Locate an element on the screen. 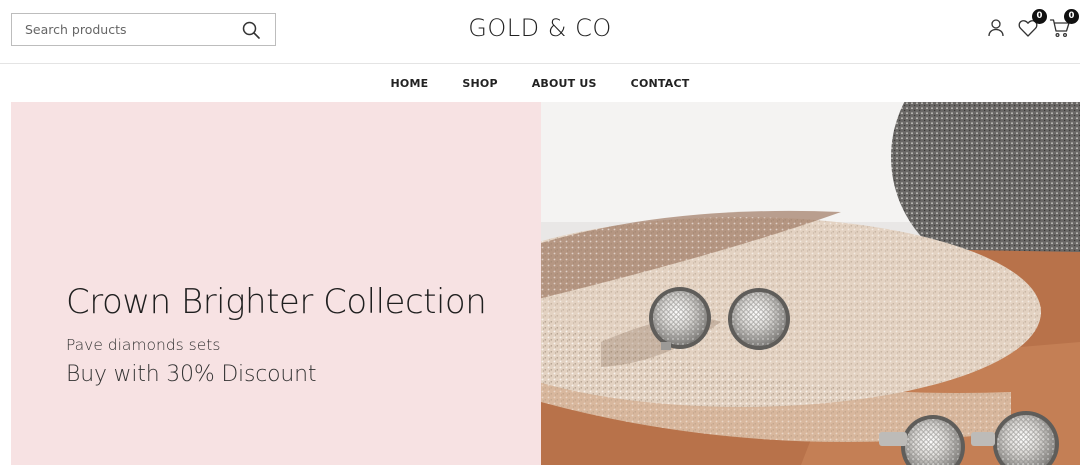 This screenshot has width=1080, height=465. nav-item-shop: SHOP is located at coordinates (479, 83).